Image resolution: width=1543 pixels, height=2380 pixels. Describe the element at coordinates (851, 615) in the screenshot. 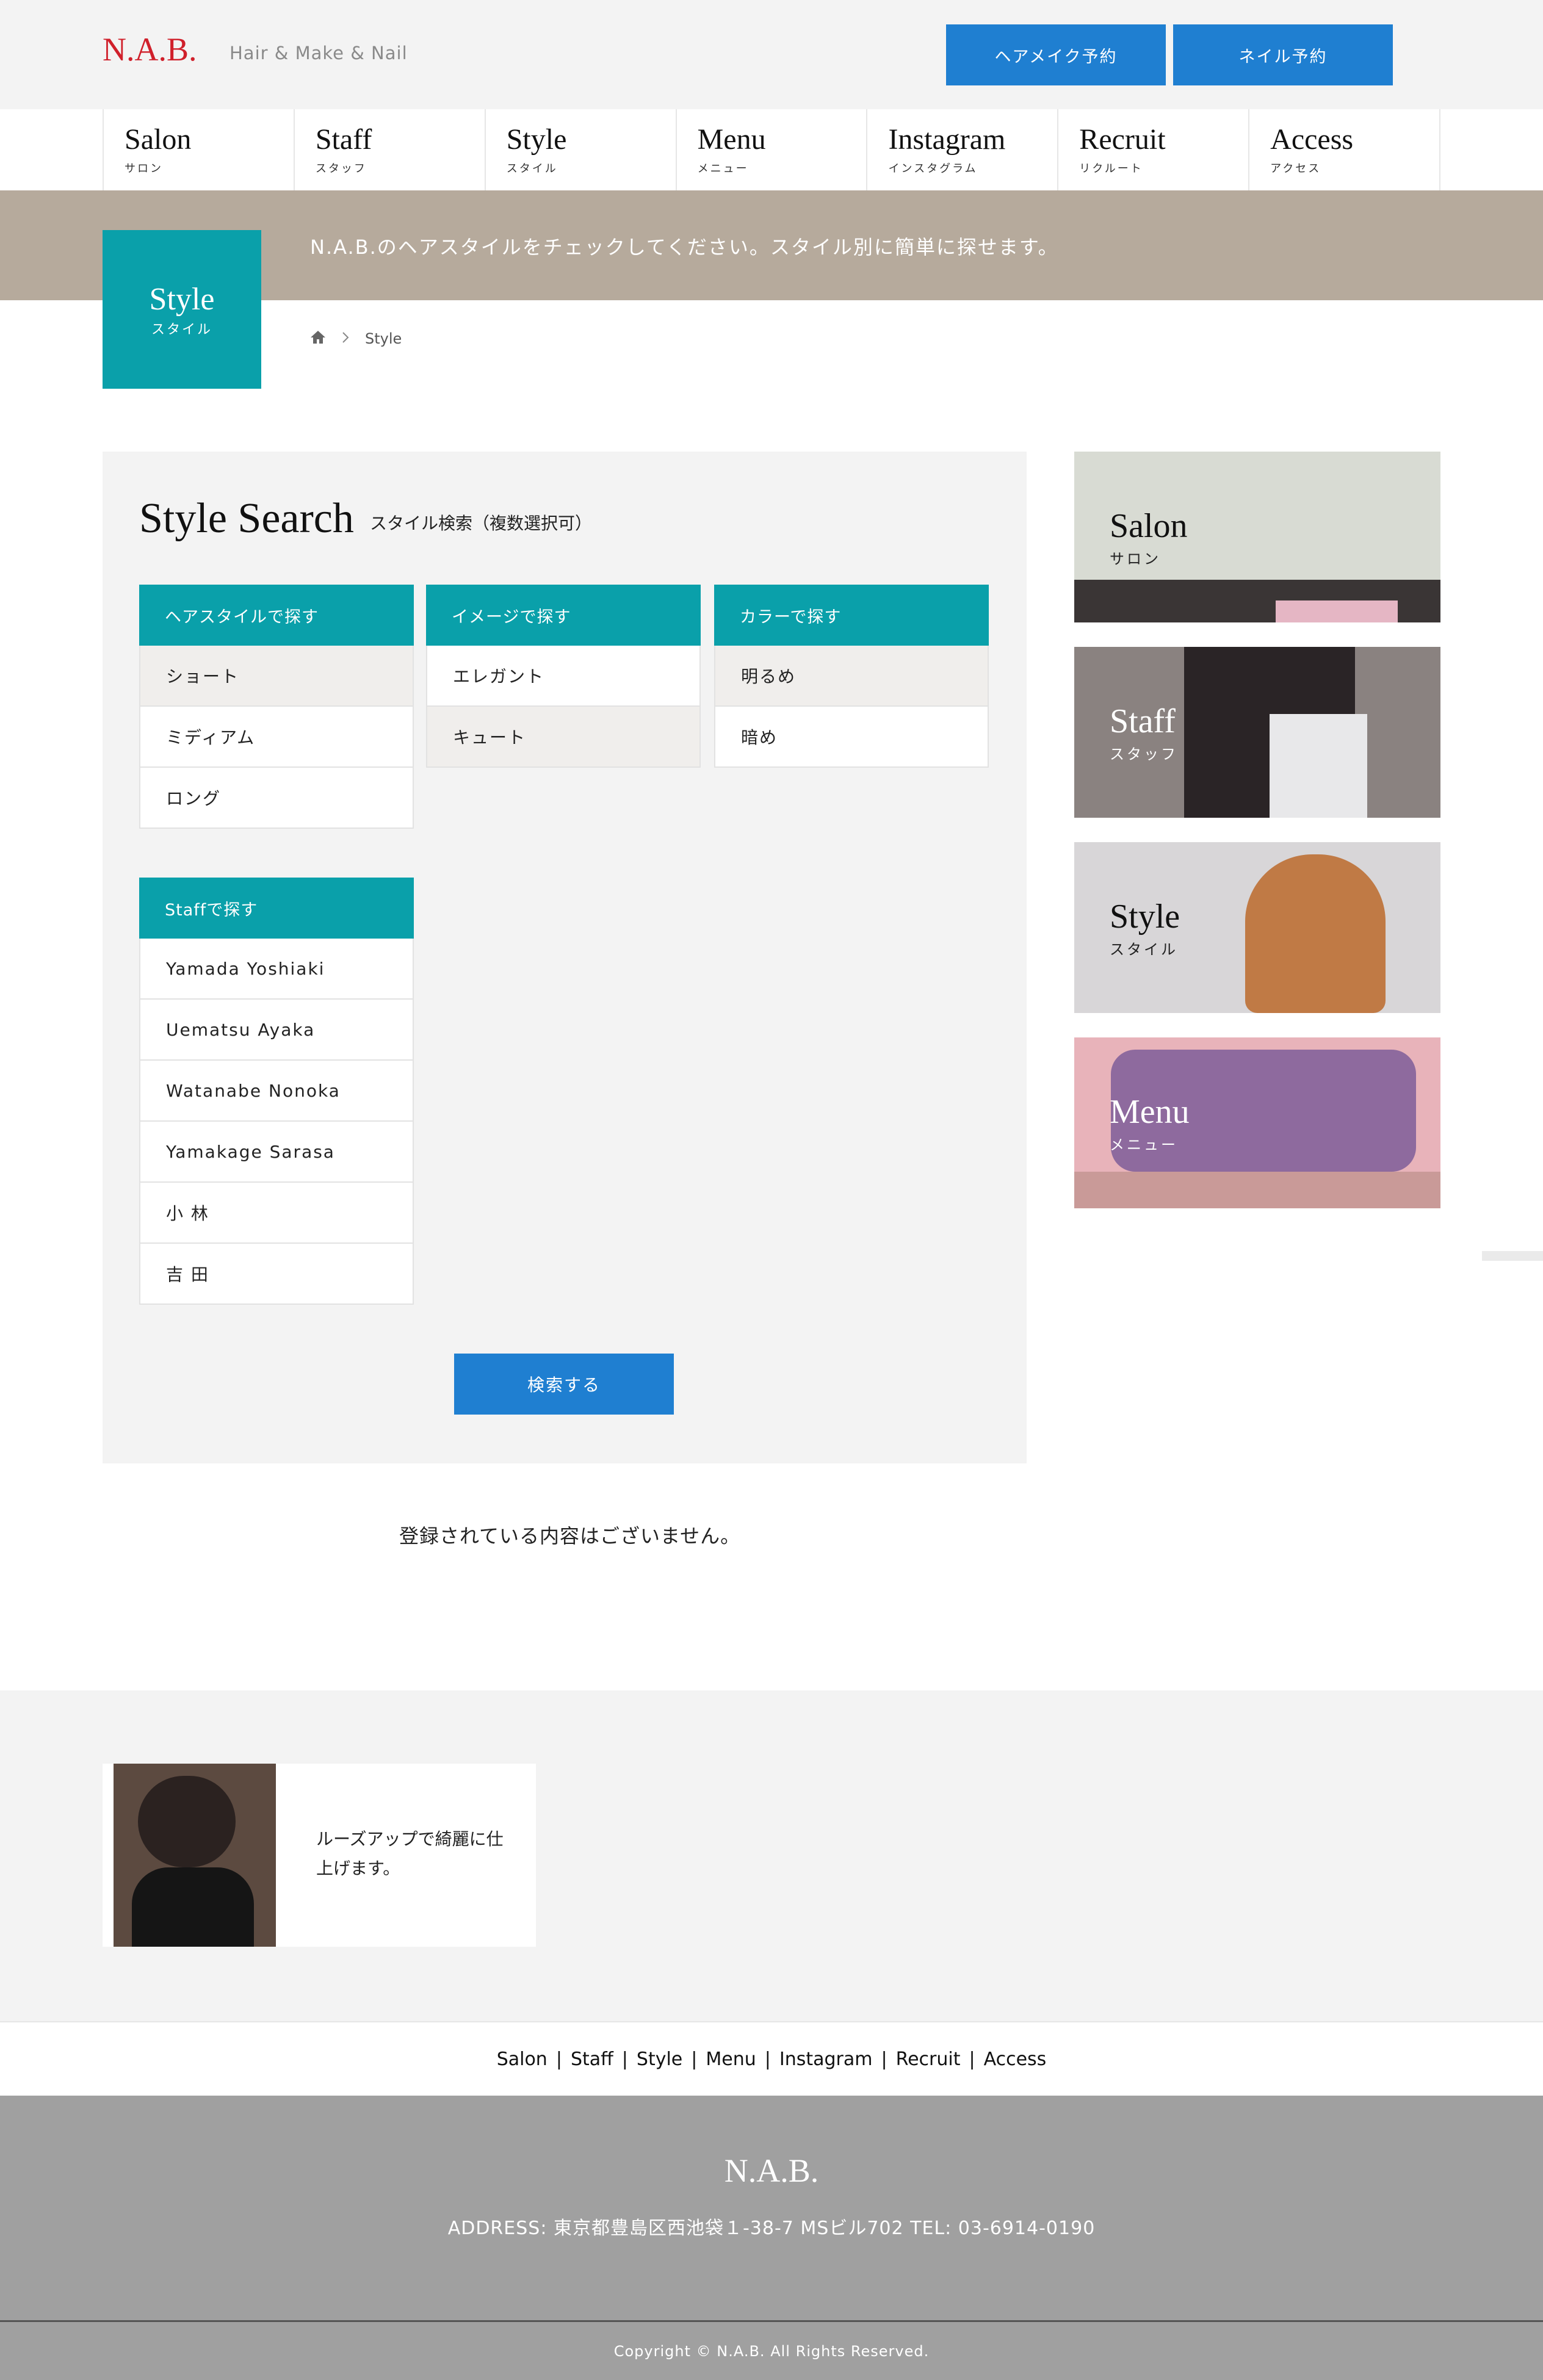

I see `filter-group-header: カラーで探す` at that location.